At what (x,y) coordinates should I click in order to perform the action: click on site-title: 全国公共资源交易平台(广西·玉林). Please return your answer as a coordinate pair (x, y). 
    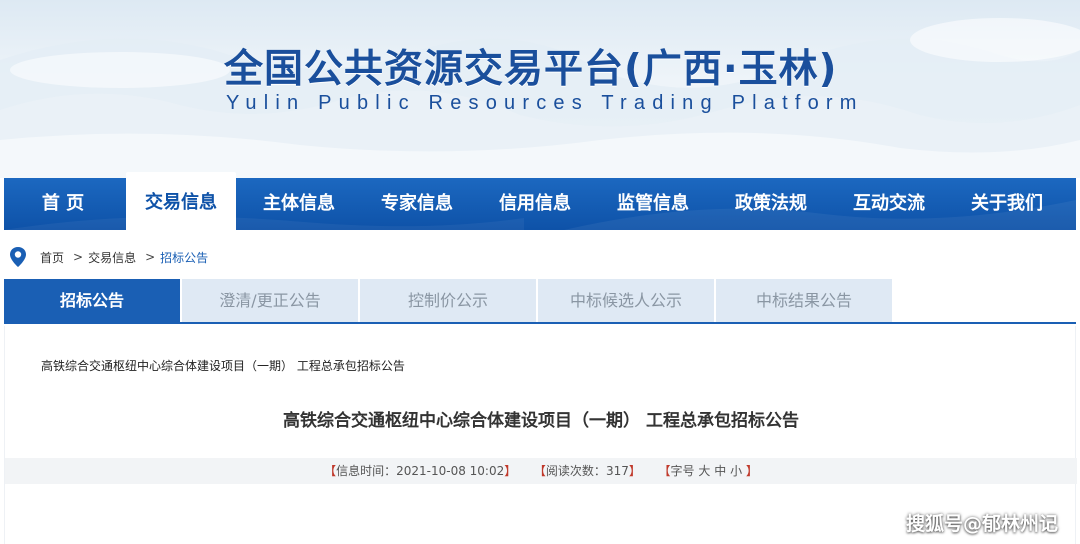
    Looking at the image, I should click on (531, 69).